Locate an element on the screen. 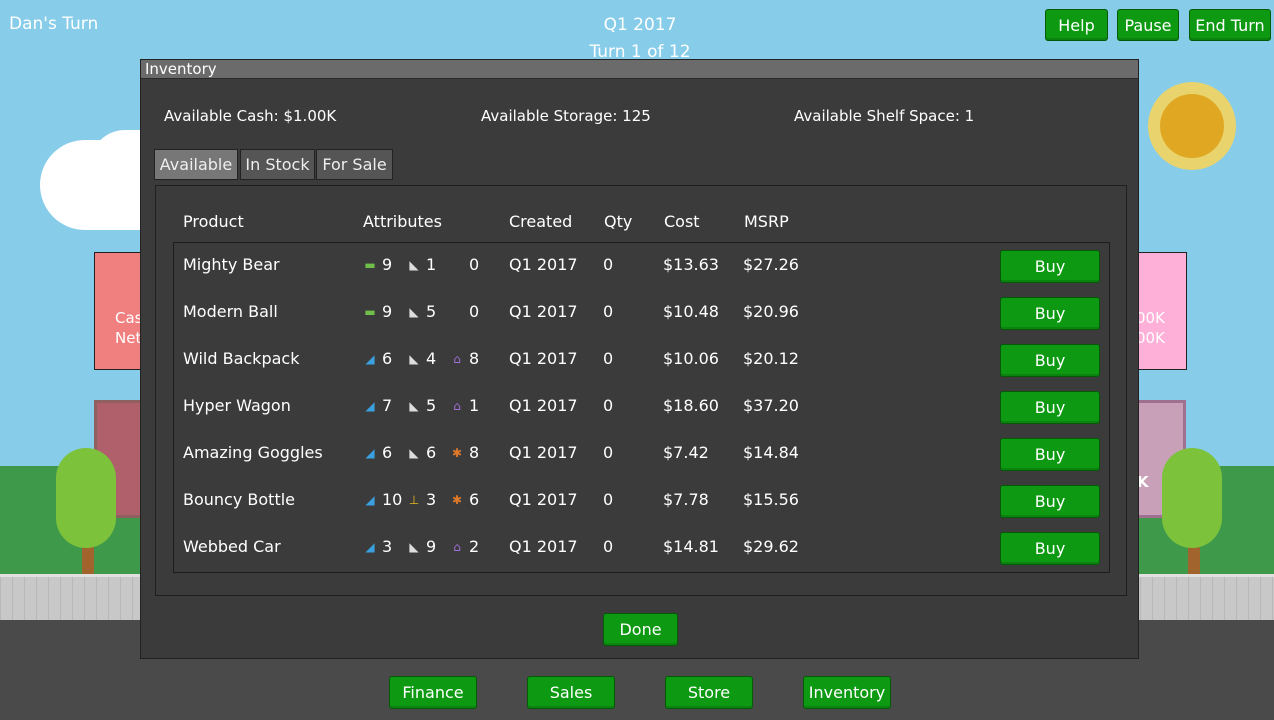 The width and height of the screenshot is (1274, 720). attribute: ⌂ 8 is located at coordinates (464, 358).